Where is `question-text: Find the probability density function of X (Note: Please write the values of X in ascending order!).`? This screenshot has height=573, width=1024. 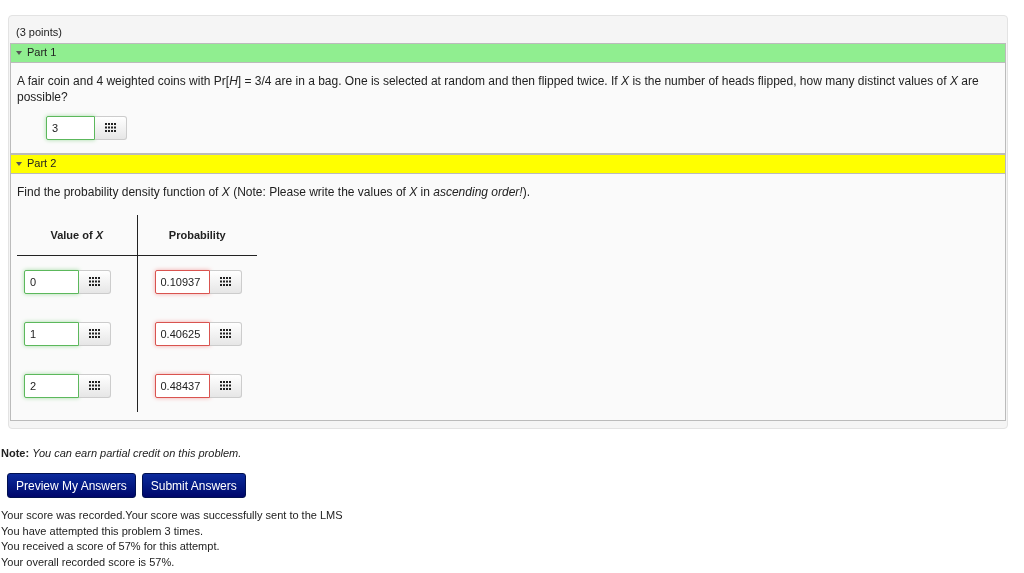 question-text: Find the probability density function of X (Note: Please write the values of X in ascending order!). is located at coordinates (274, 191).